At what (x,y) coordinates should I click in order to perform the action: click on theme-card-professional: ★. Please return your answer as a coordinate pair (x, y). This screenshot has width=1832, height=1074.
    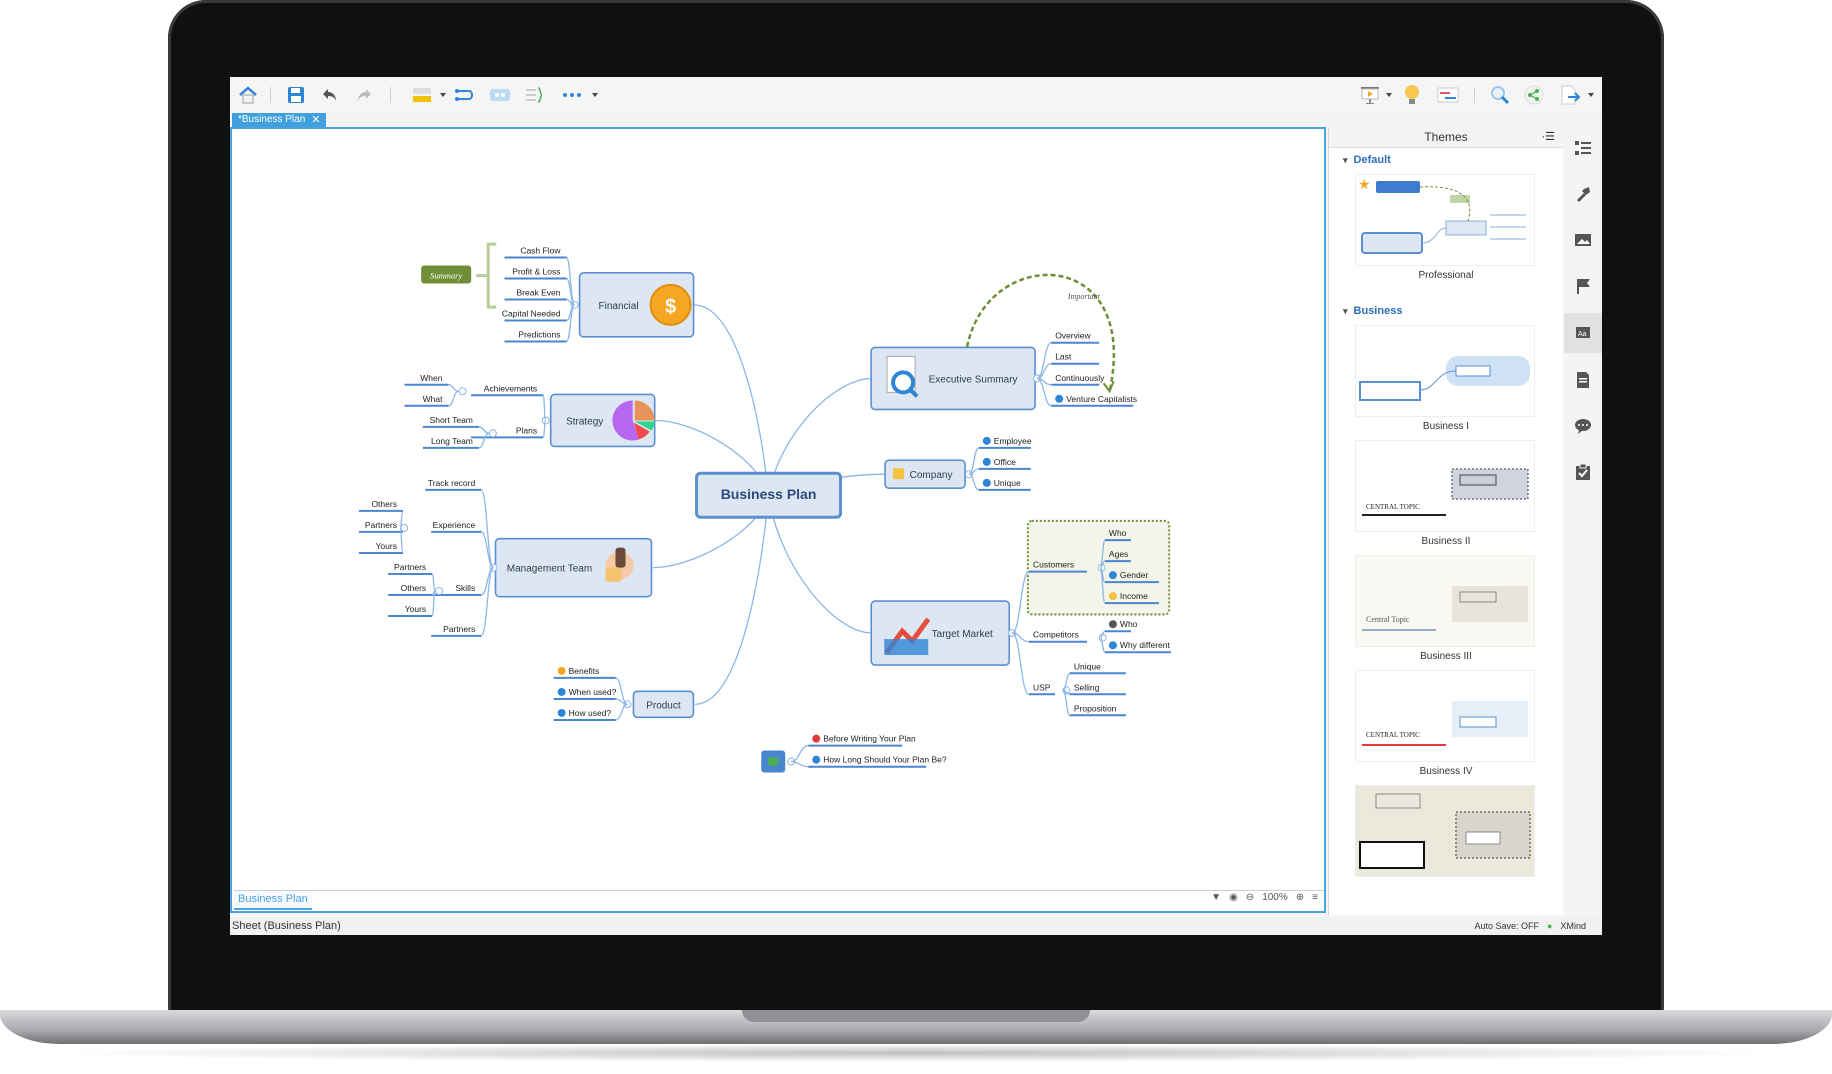
    Looking at the image, I should click on (1445, 220).